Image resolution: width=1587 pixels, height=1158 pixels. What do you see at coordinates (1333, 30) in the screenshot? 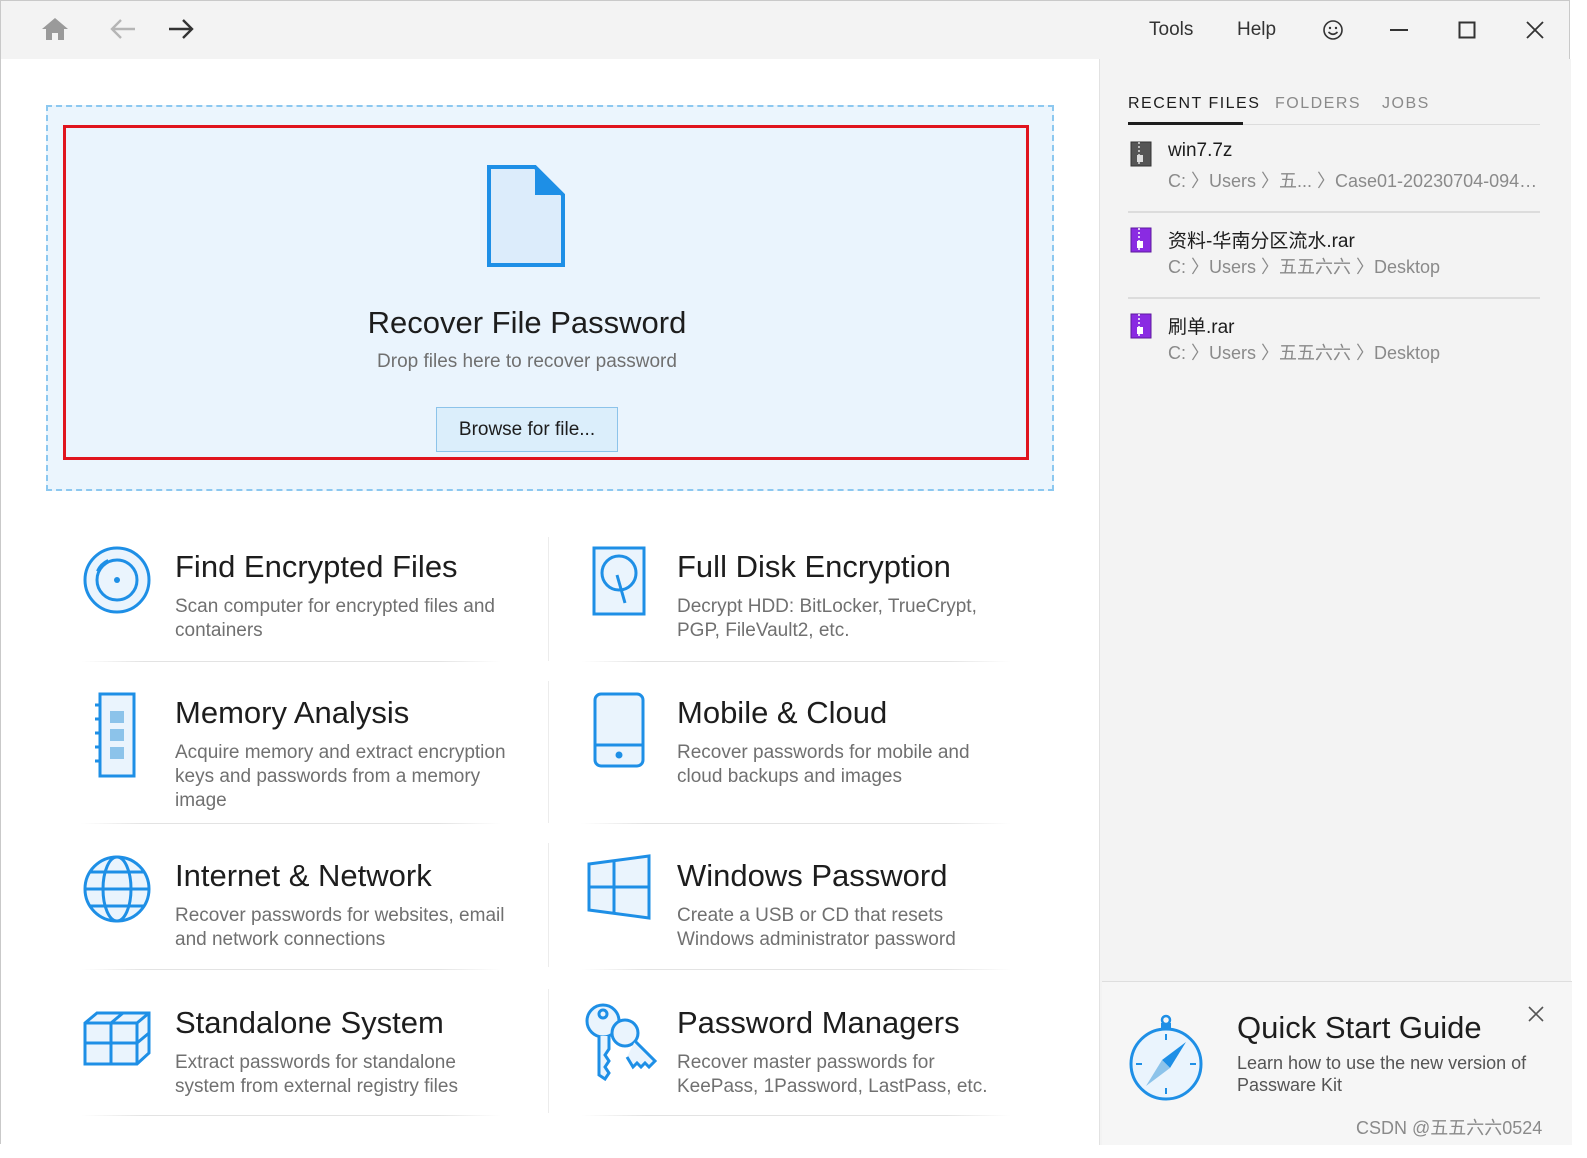
I see `feedback-smiley-icon` at bounding box center [1333, 30].